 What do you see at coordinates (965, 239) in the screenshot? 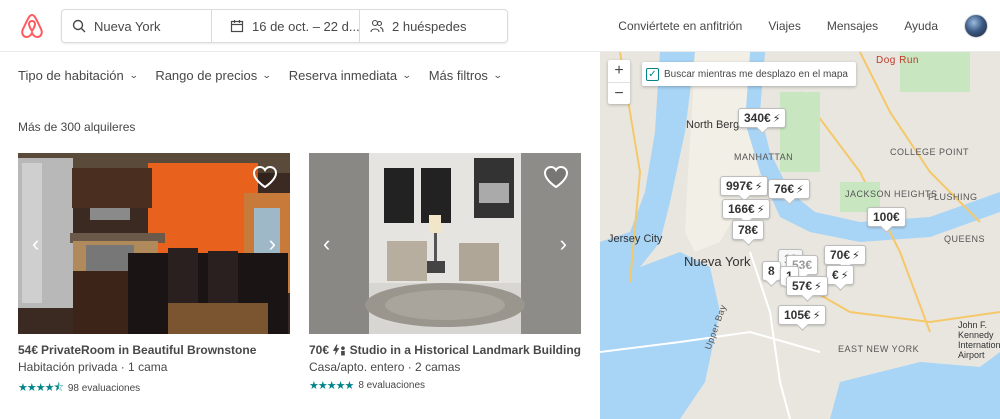
I see `map-label-queens: QUEENS` at bounding box center [965, 239].